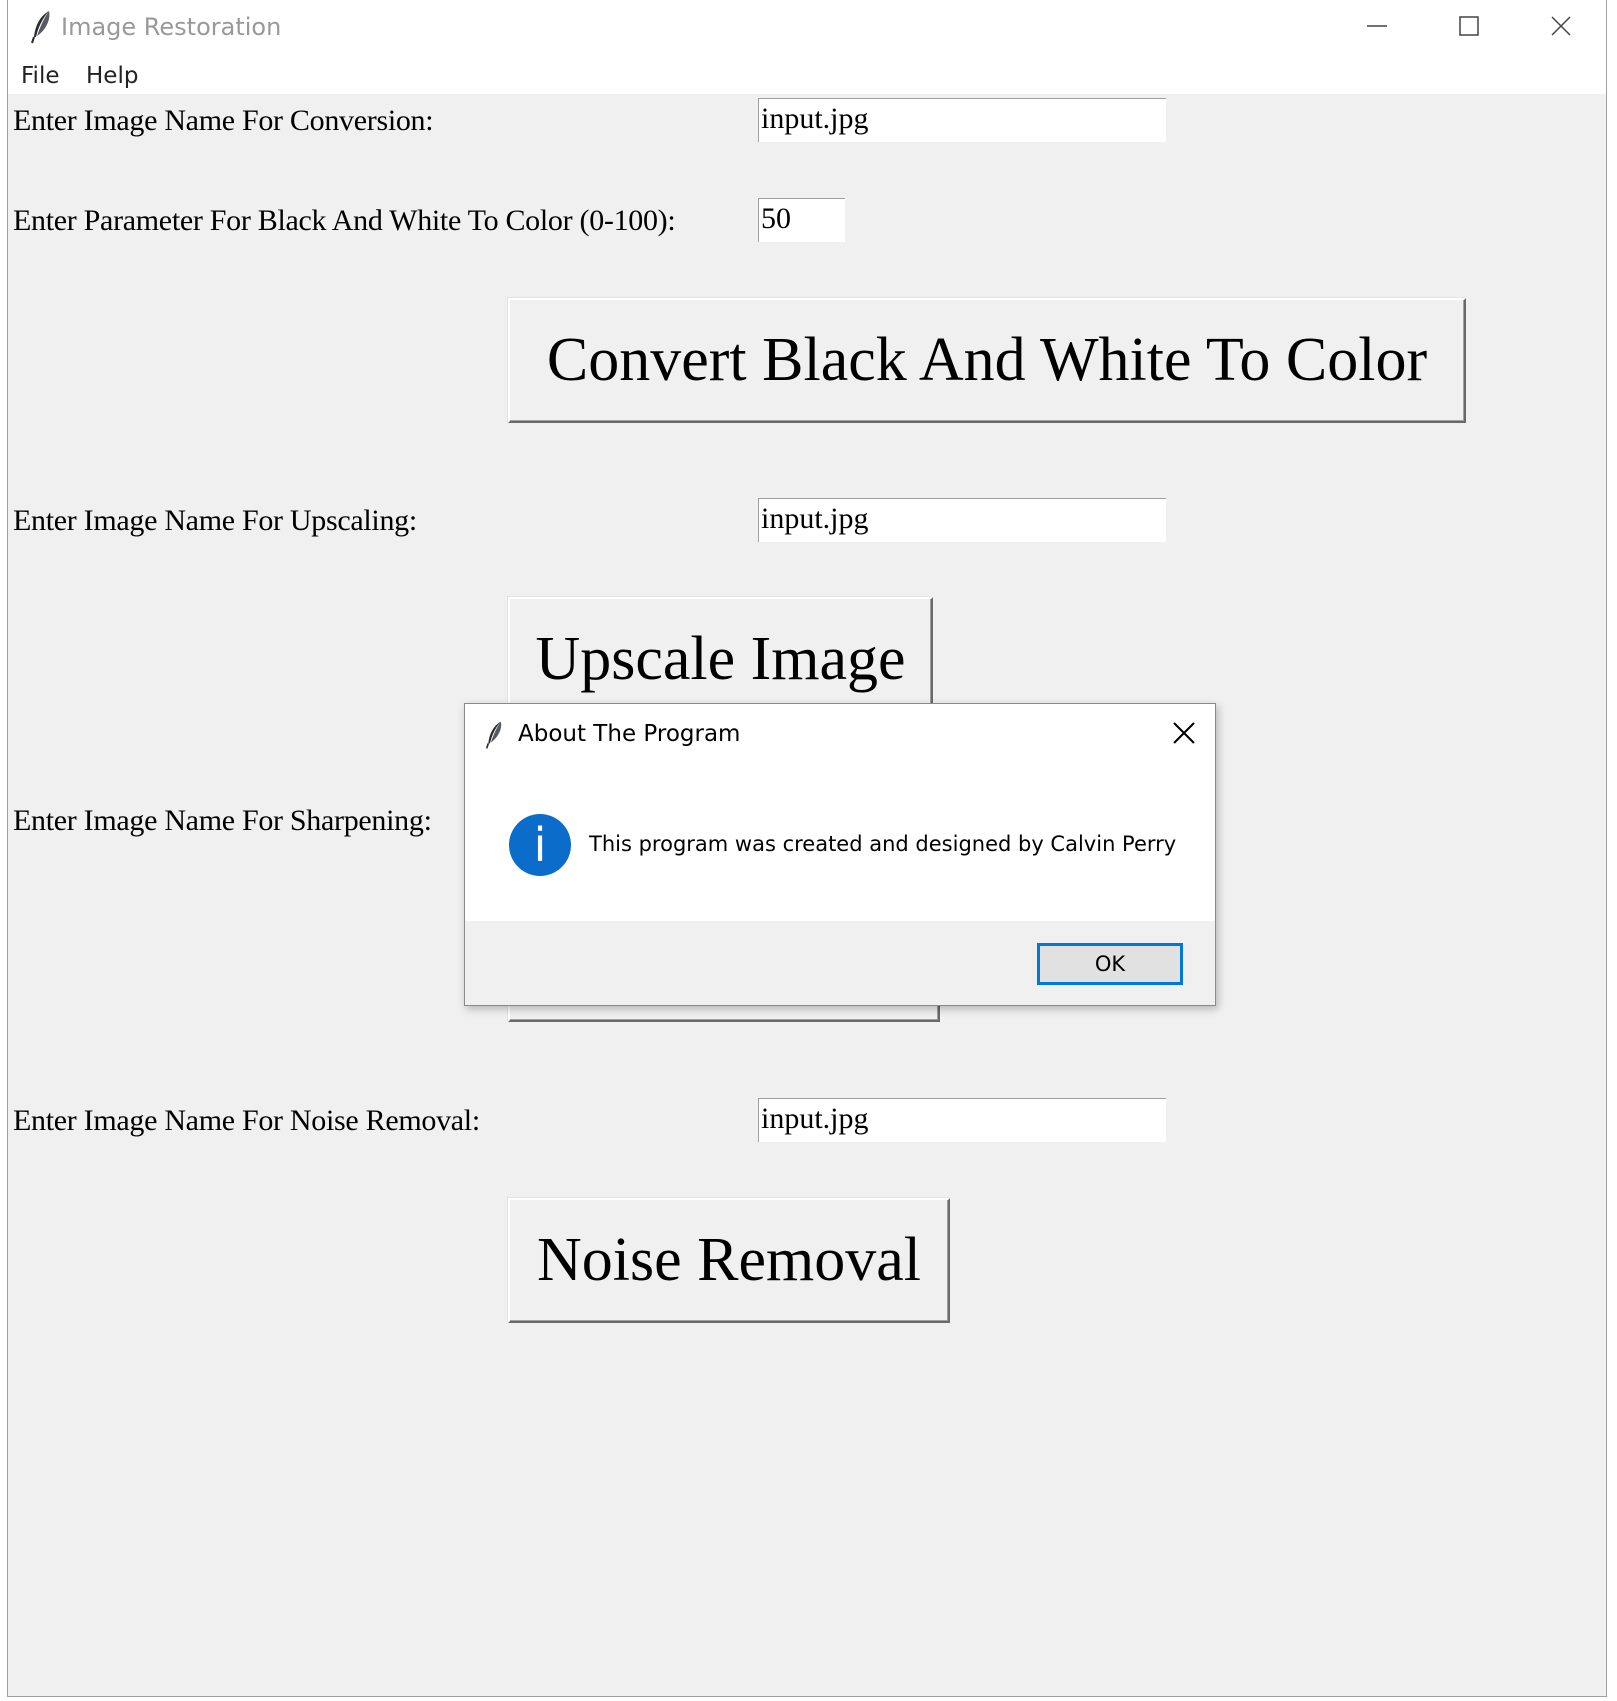 The width and height of the screenshot is (1617, 1701). Describe the element at coordinates (729, 1260) in the screenshot. I see `noise-removal-button: Noise Removal` at that location.